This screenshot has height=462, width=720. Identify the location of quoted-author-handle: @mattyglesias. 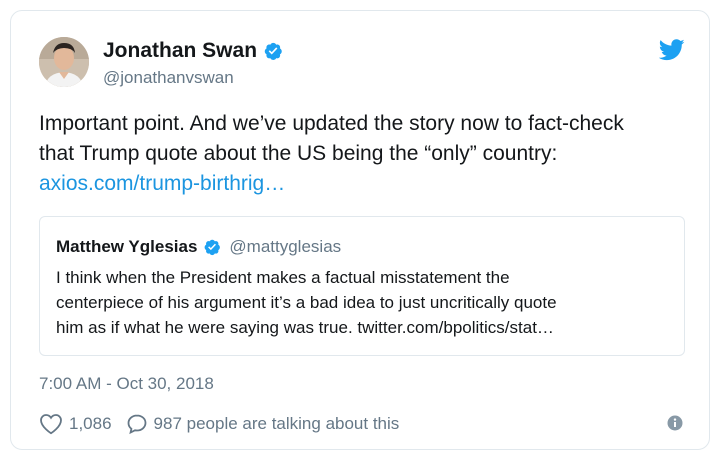
(285, 247).